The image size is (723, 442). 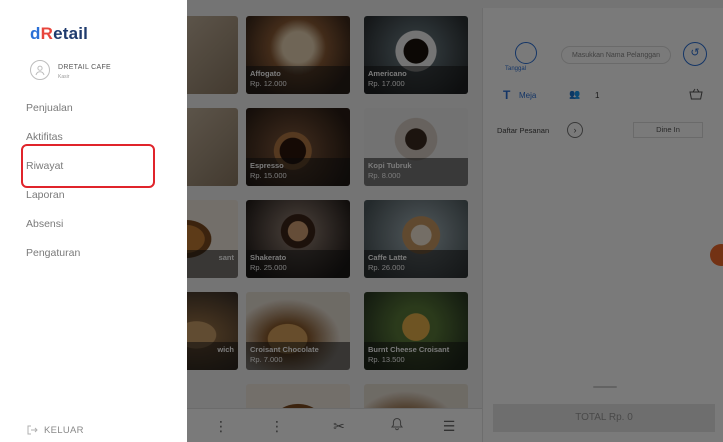 I want to click on dine-in-button: Dine In, so click(x=668, y=130).